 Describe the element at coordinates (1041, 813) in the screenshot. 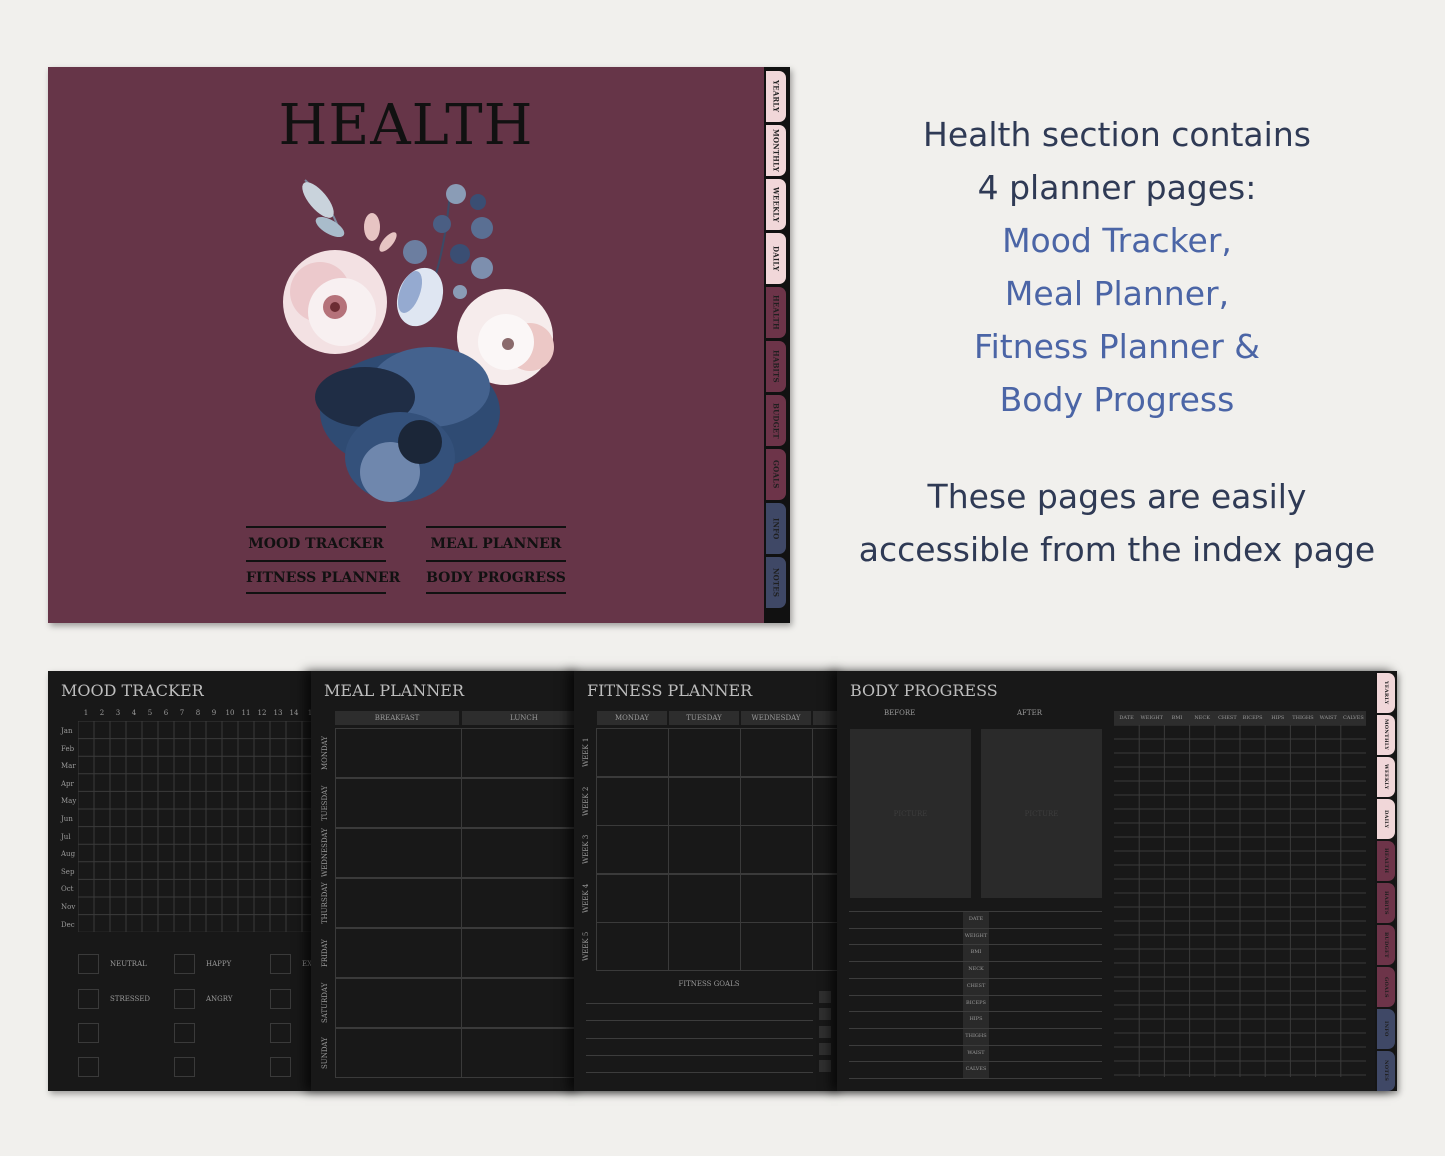

I see `after-picture-slot: PICTURE` at that location.